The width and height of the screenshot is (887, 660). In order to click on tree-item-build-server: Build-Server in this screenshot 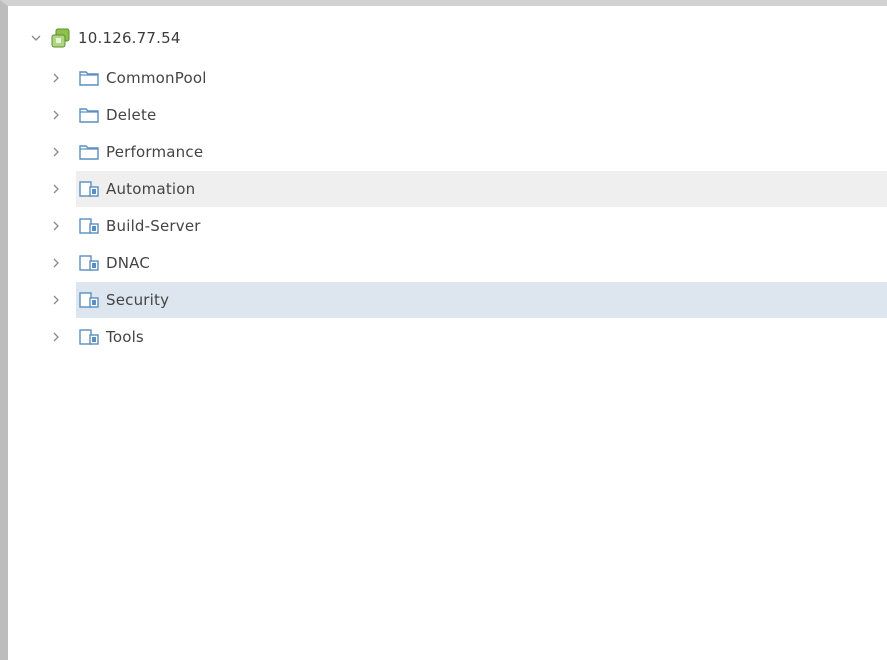, I will do `click(467, 226)`.